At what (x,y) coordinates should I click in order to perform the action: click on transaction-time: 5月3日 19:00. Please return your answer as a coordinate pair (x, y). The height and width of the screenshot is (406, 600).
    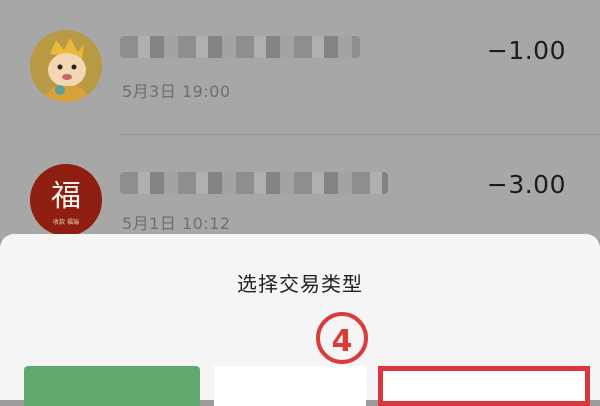
    Looking at the image, I should click on (176, 91).